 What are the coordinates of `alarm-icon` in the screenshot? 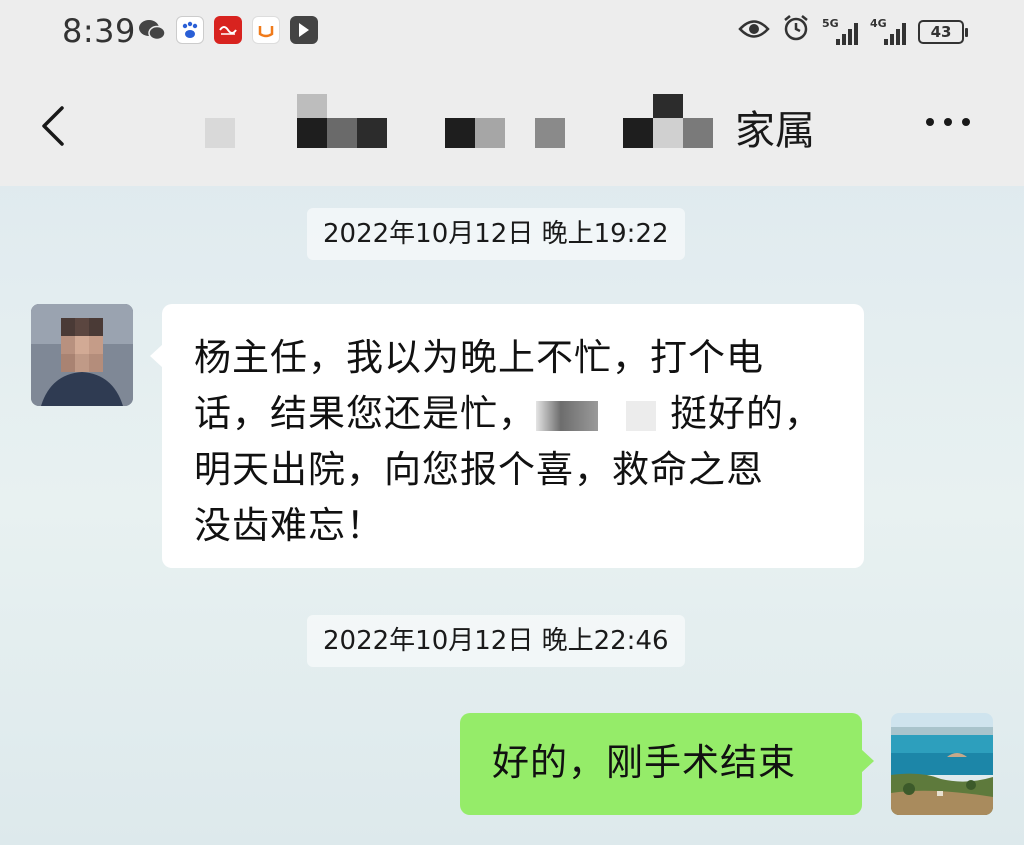 It's located at (796, 31).